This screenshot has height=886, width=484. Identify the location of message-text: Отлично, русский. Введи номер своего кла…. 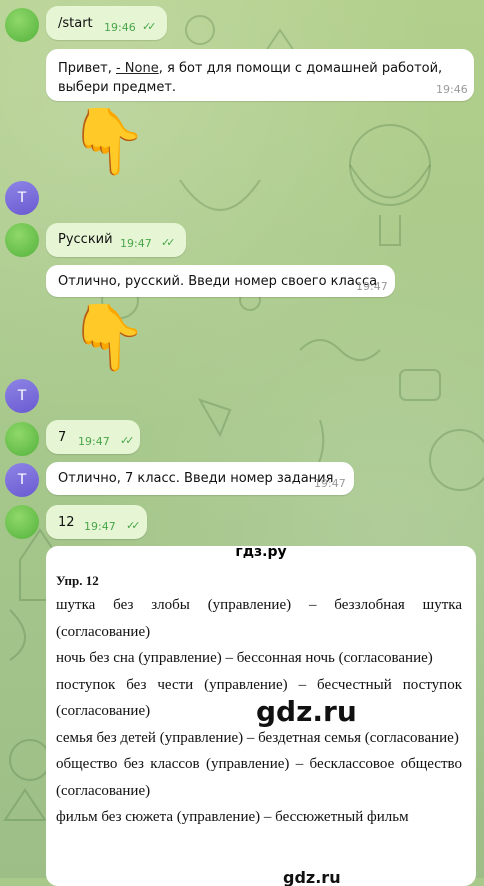
(218, 281).